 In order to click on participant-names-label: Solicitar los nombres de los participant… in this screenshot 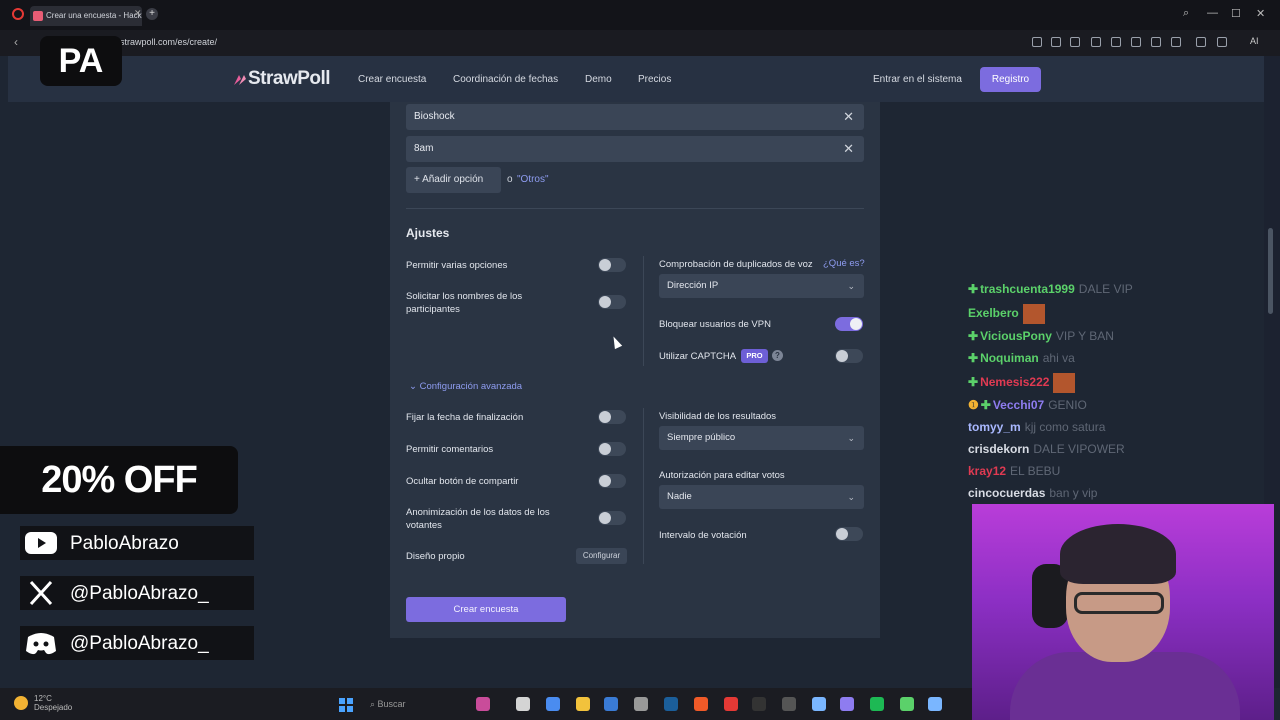, I will do `click(464, 303)`.